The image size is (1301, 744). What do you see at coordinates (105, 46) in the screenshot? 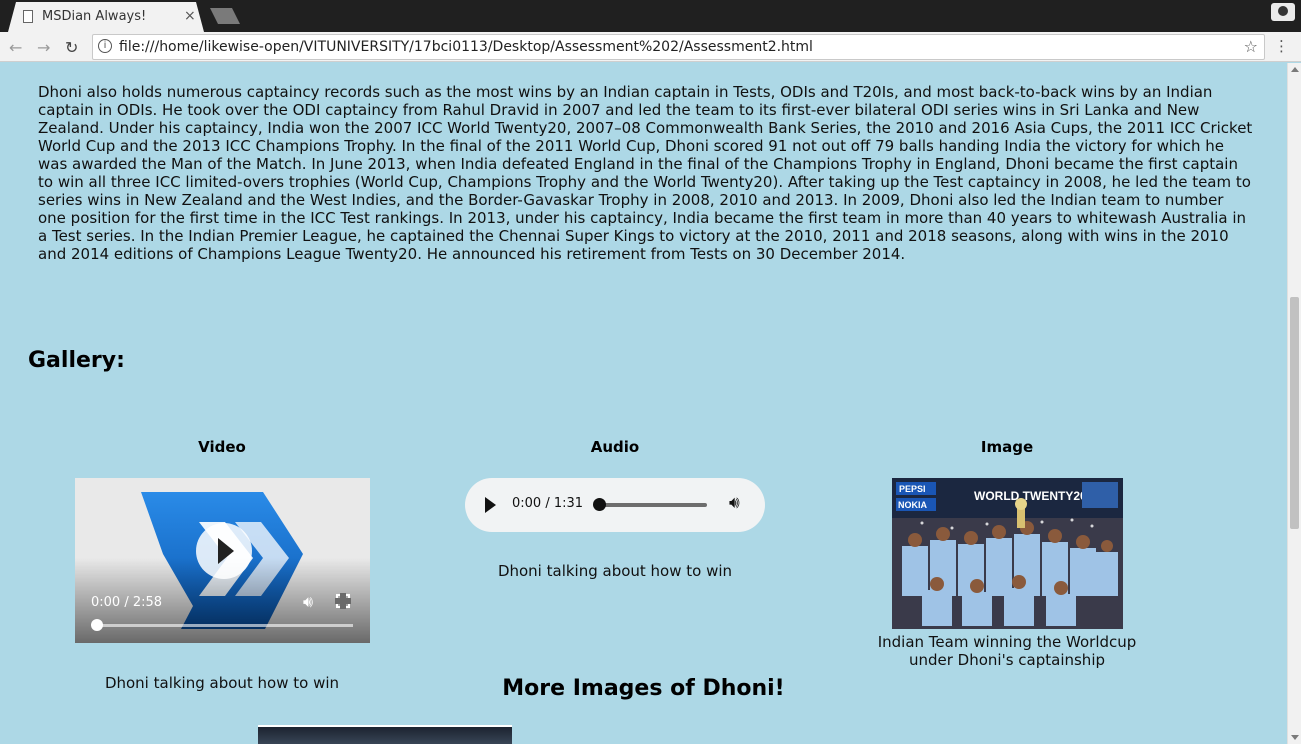
I see `info-icon: i` at bounding box center [105, 46].